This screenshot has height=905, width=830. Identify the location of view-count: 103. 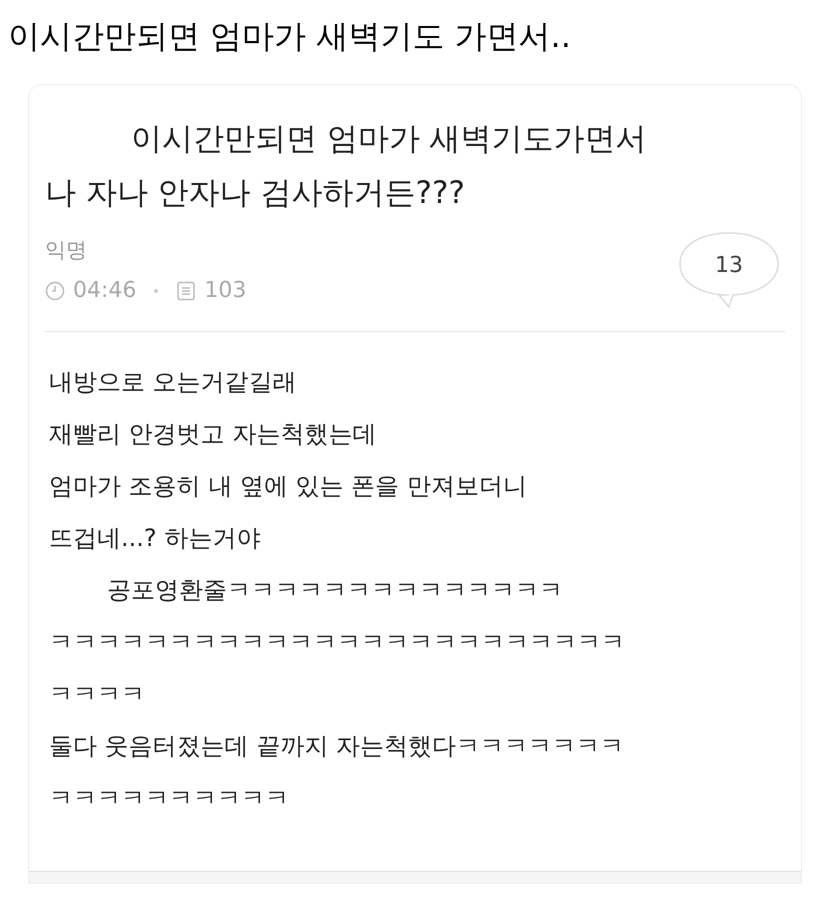
(225, 291).